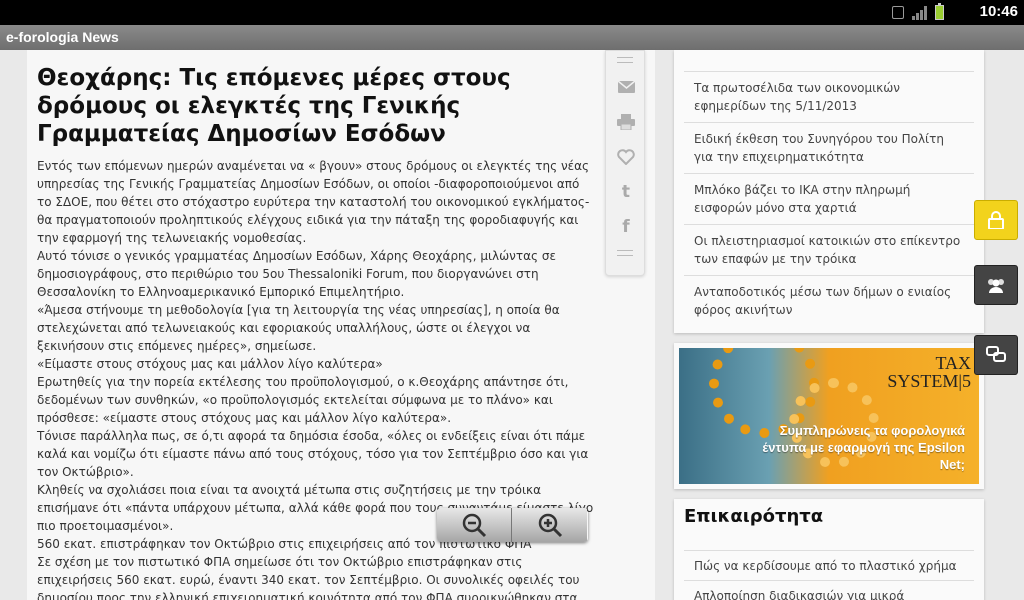  Describe the element at coordinates (998, 11) in the screenshot. I see `status-clock: 10:46` at that location.